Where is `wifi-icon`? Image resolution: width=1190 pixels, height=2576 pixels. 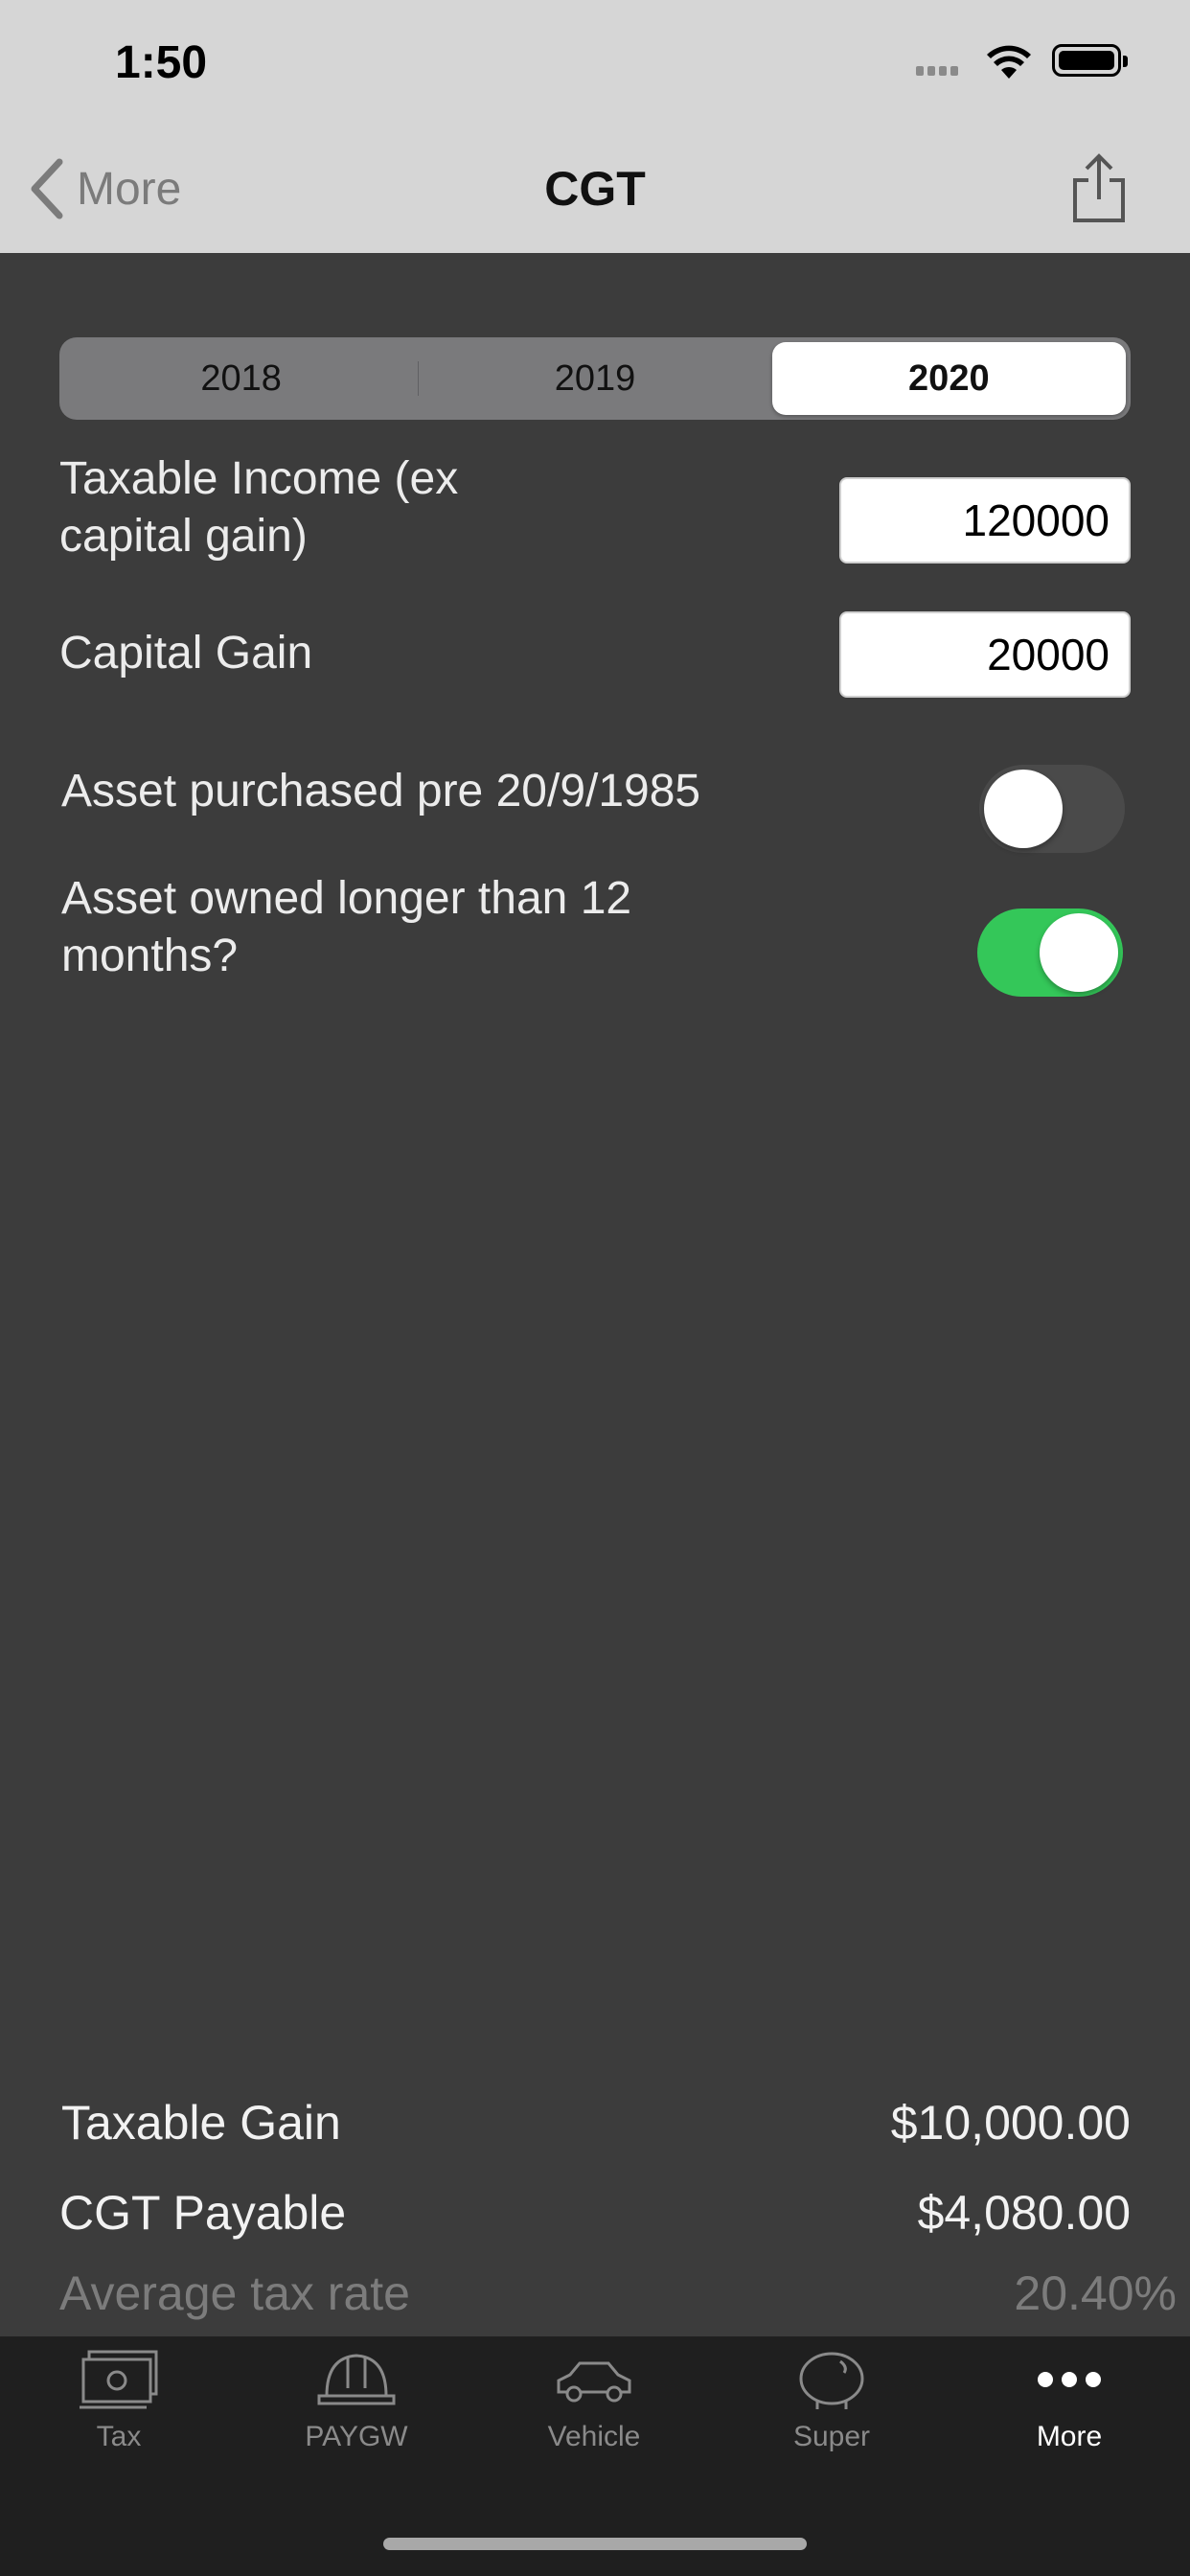
wifi-icon is located at coordinates (1009, 62).